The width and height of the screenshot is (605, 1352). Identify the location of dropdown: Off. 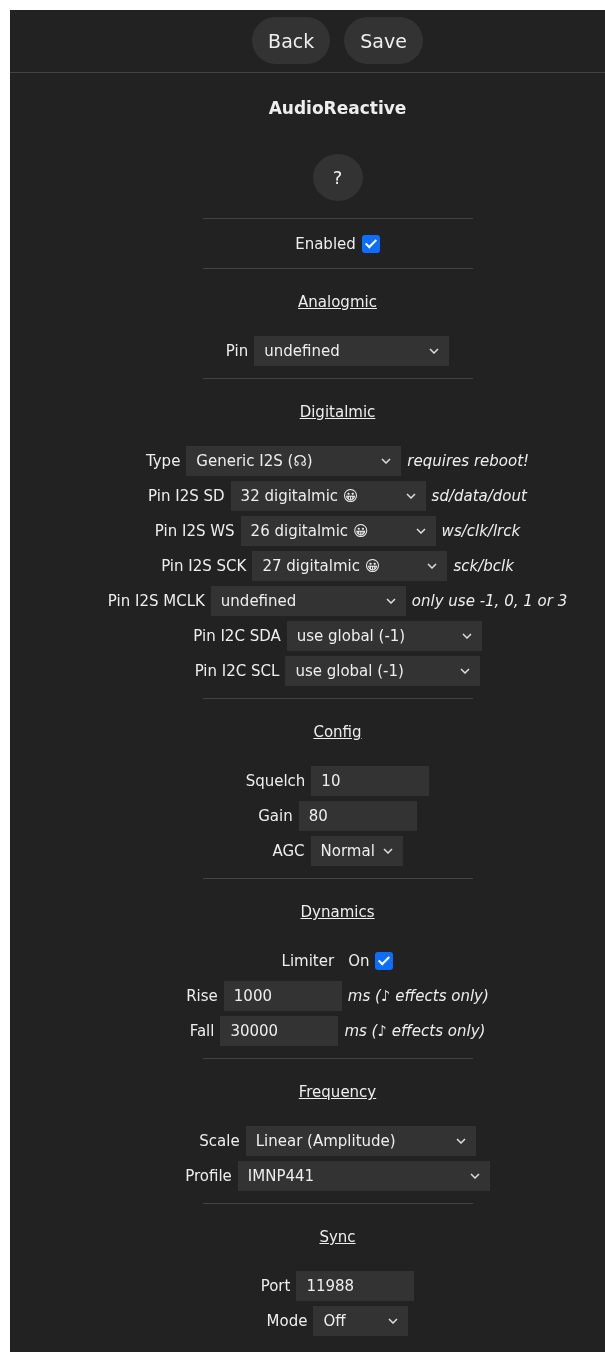
(361, 1321).